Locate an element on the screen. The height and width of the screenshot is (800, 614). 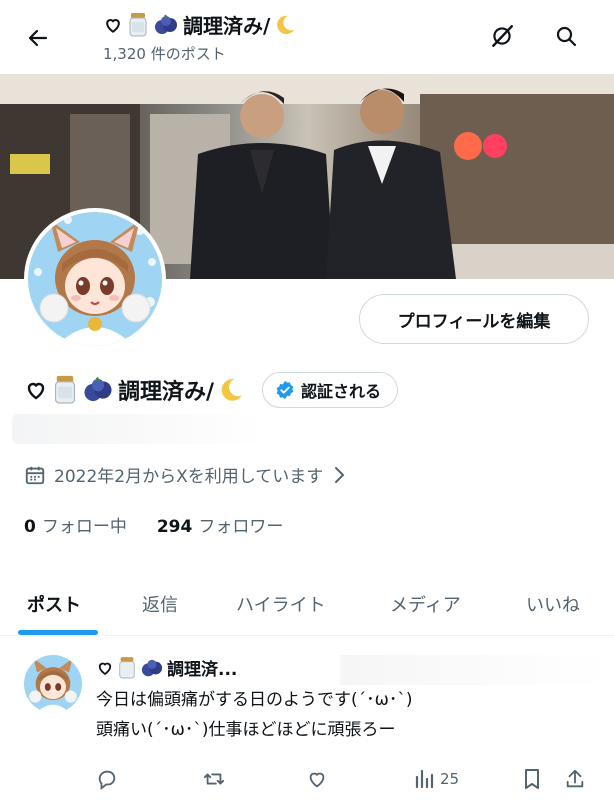
like-icon is located at coordinates (317, 780).